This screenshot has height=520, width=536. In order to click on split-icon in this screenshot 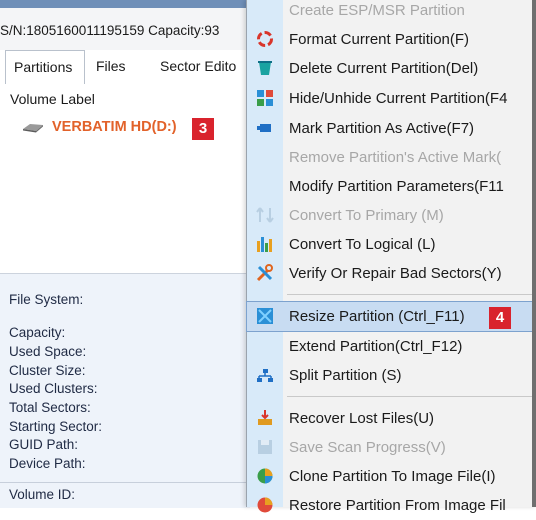, I will do `click(265, 375)`.